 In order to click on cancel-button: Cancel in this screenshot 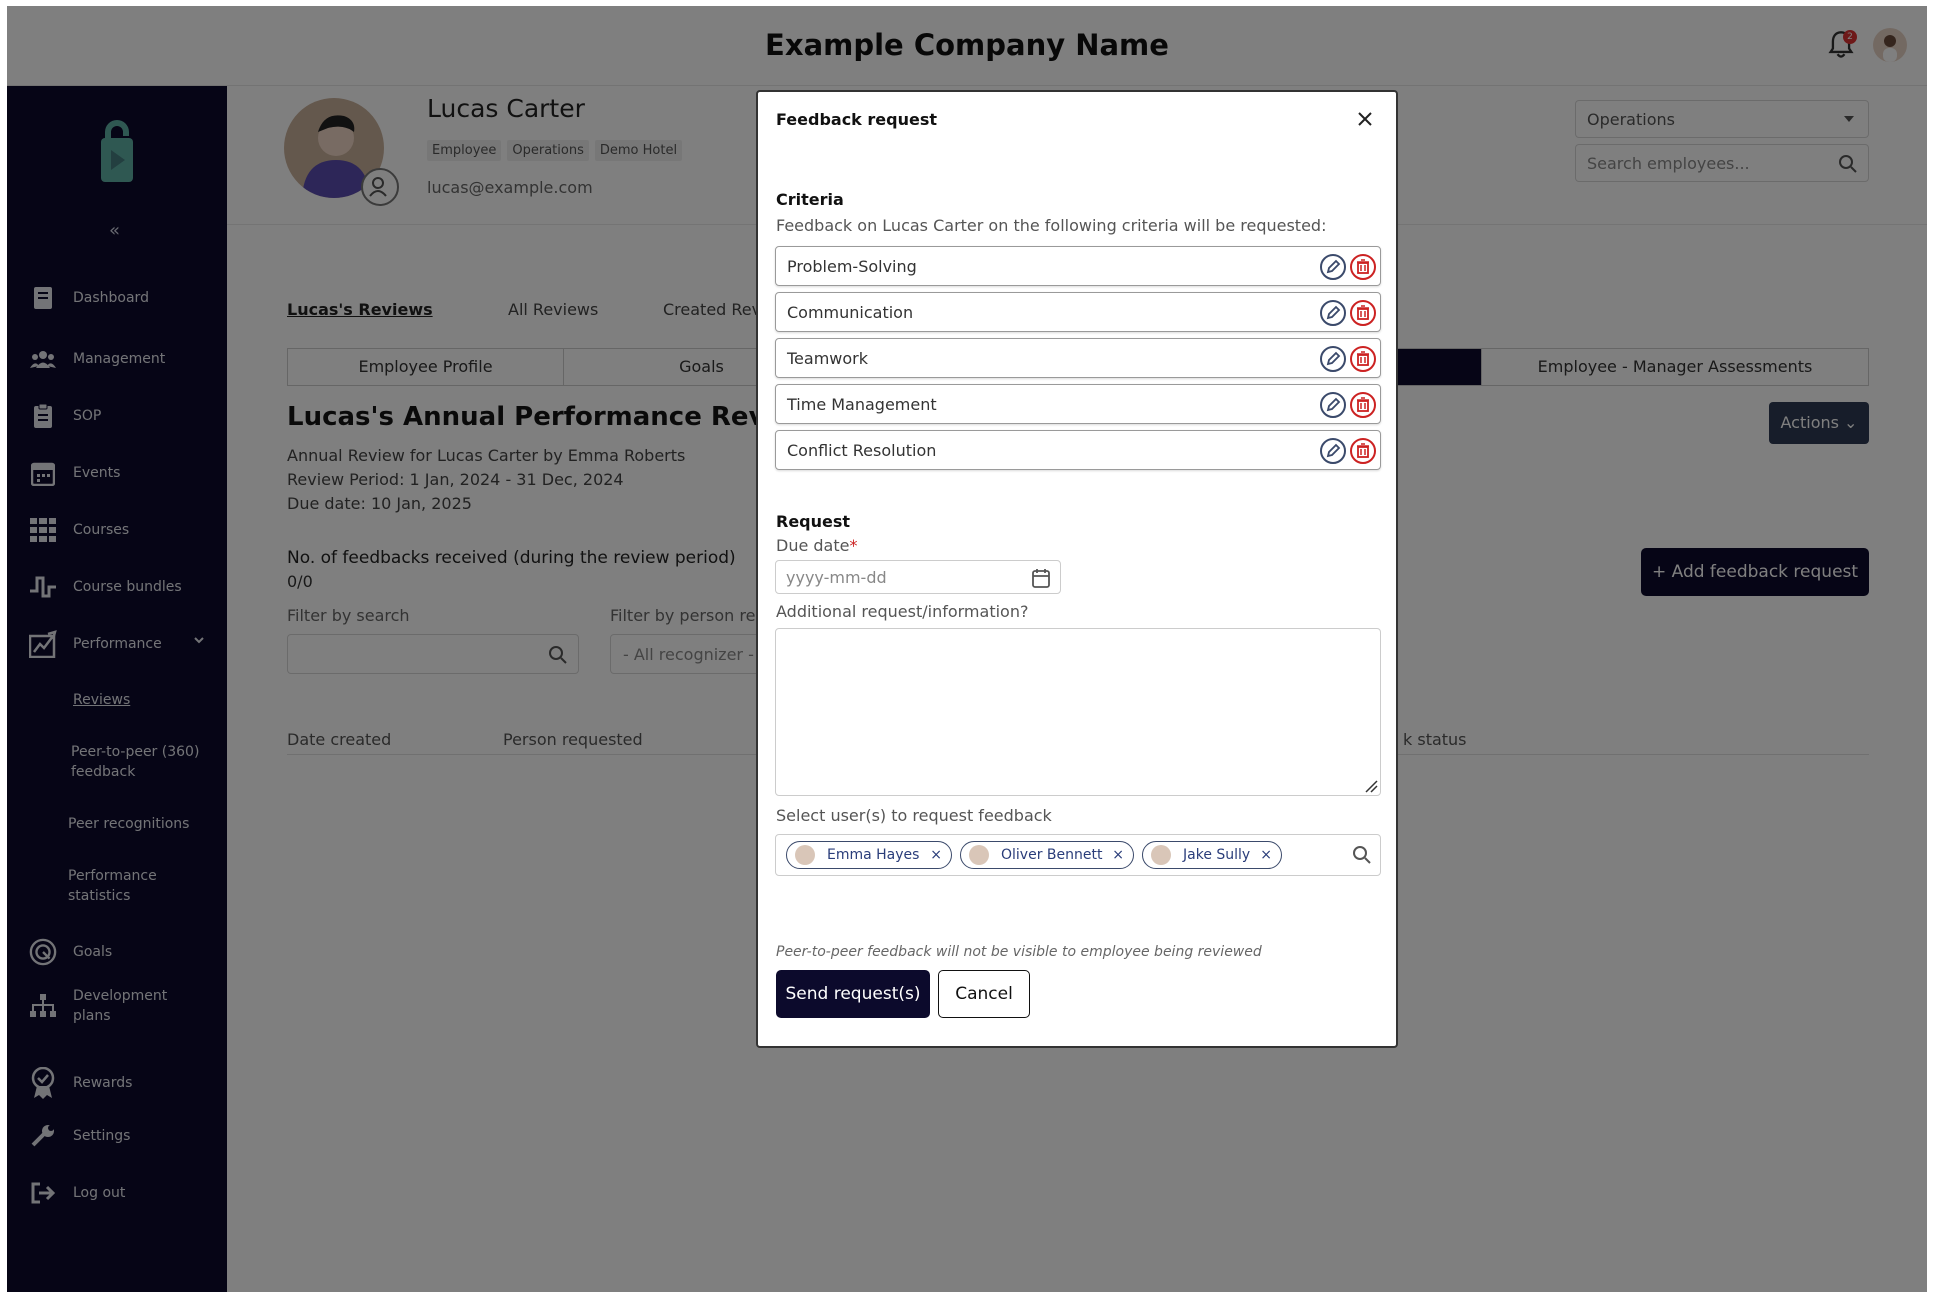, I will do `click(984, 994)`.